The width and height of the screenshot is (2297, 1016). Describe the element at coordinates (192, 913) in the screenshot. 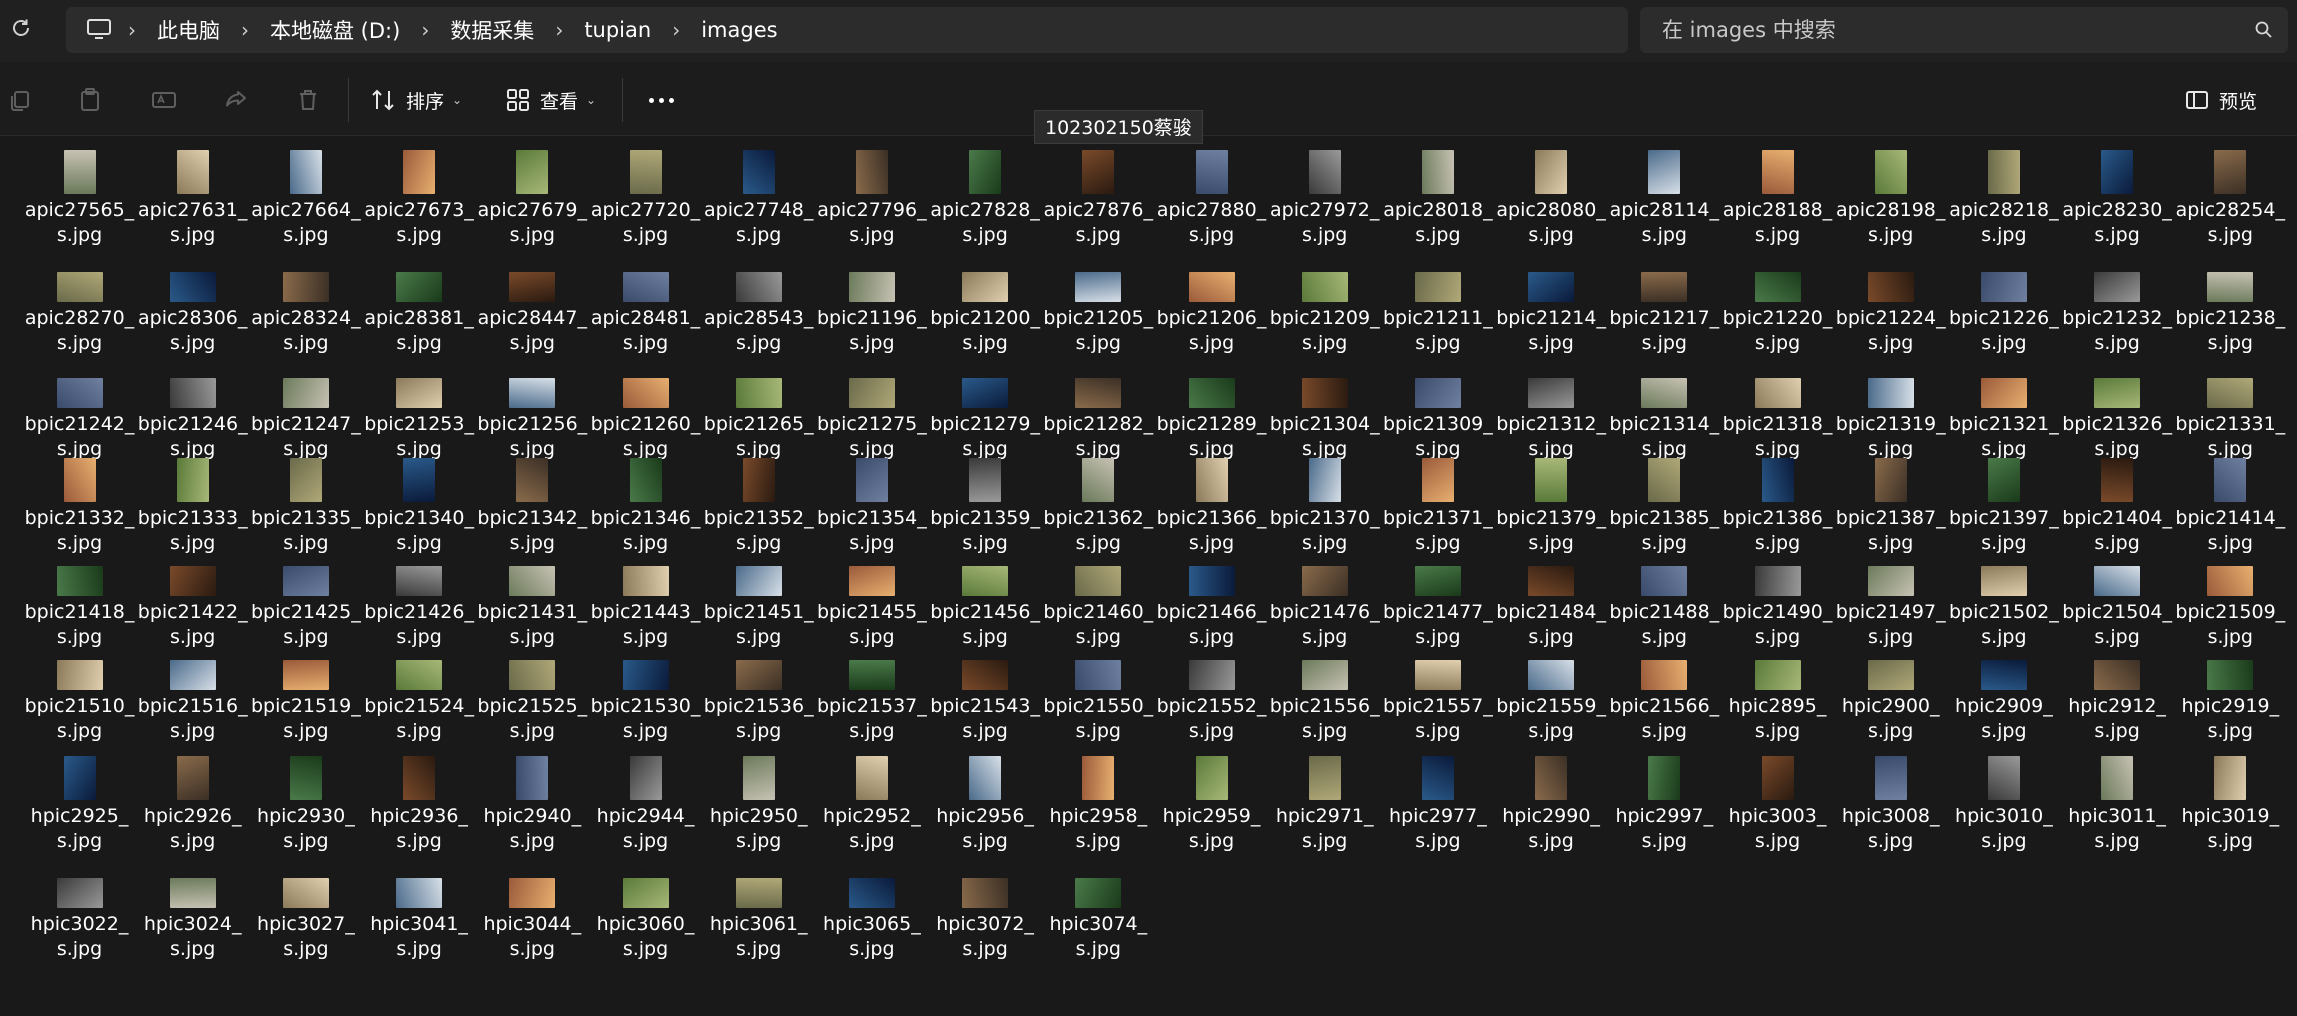

I see `file-item: hpic3024_s.jpg` at that location.